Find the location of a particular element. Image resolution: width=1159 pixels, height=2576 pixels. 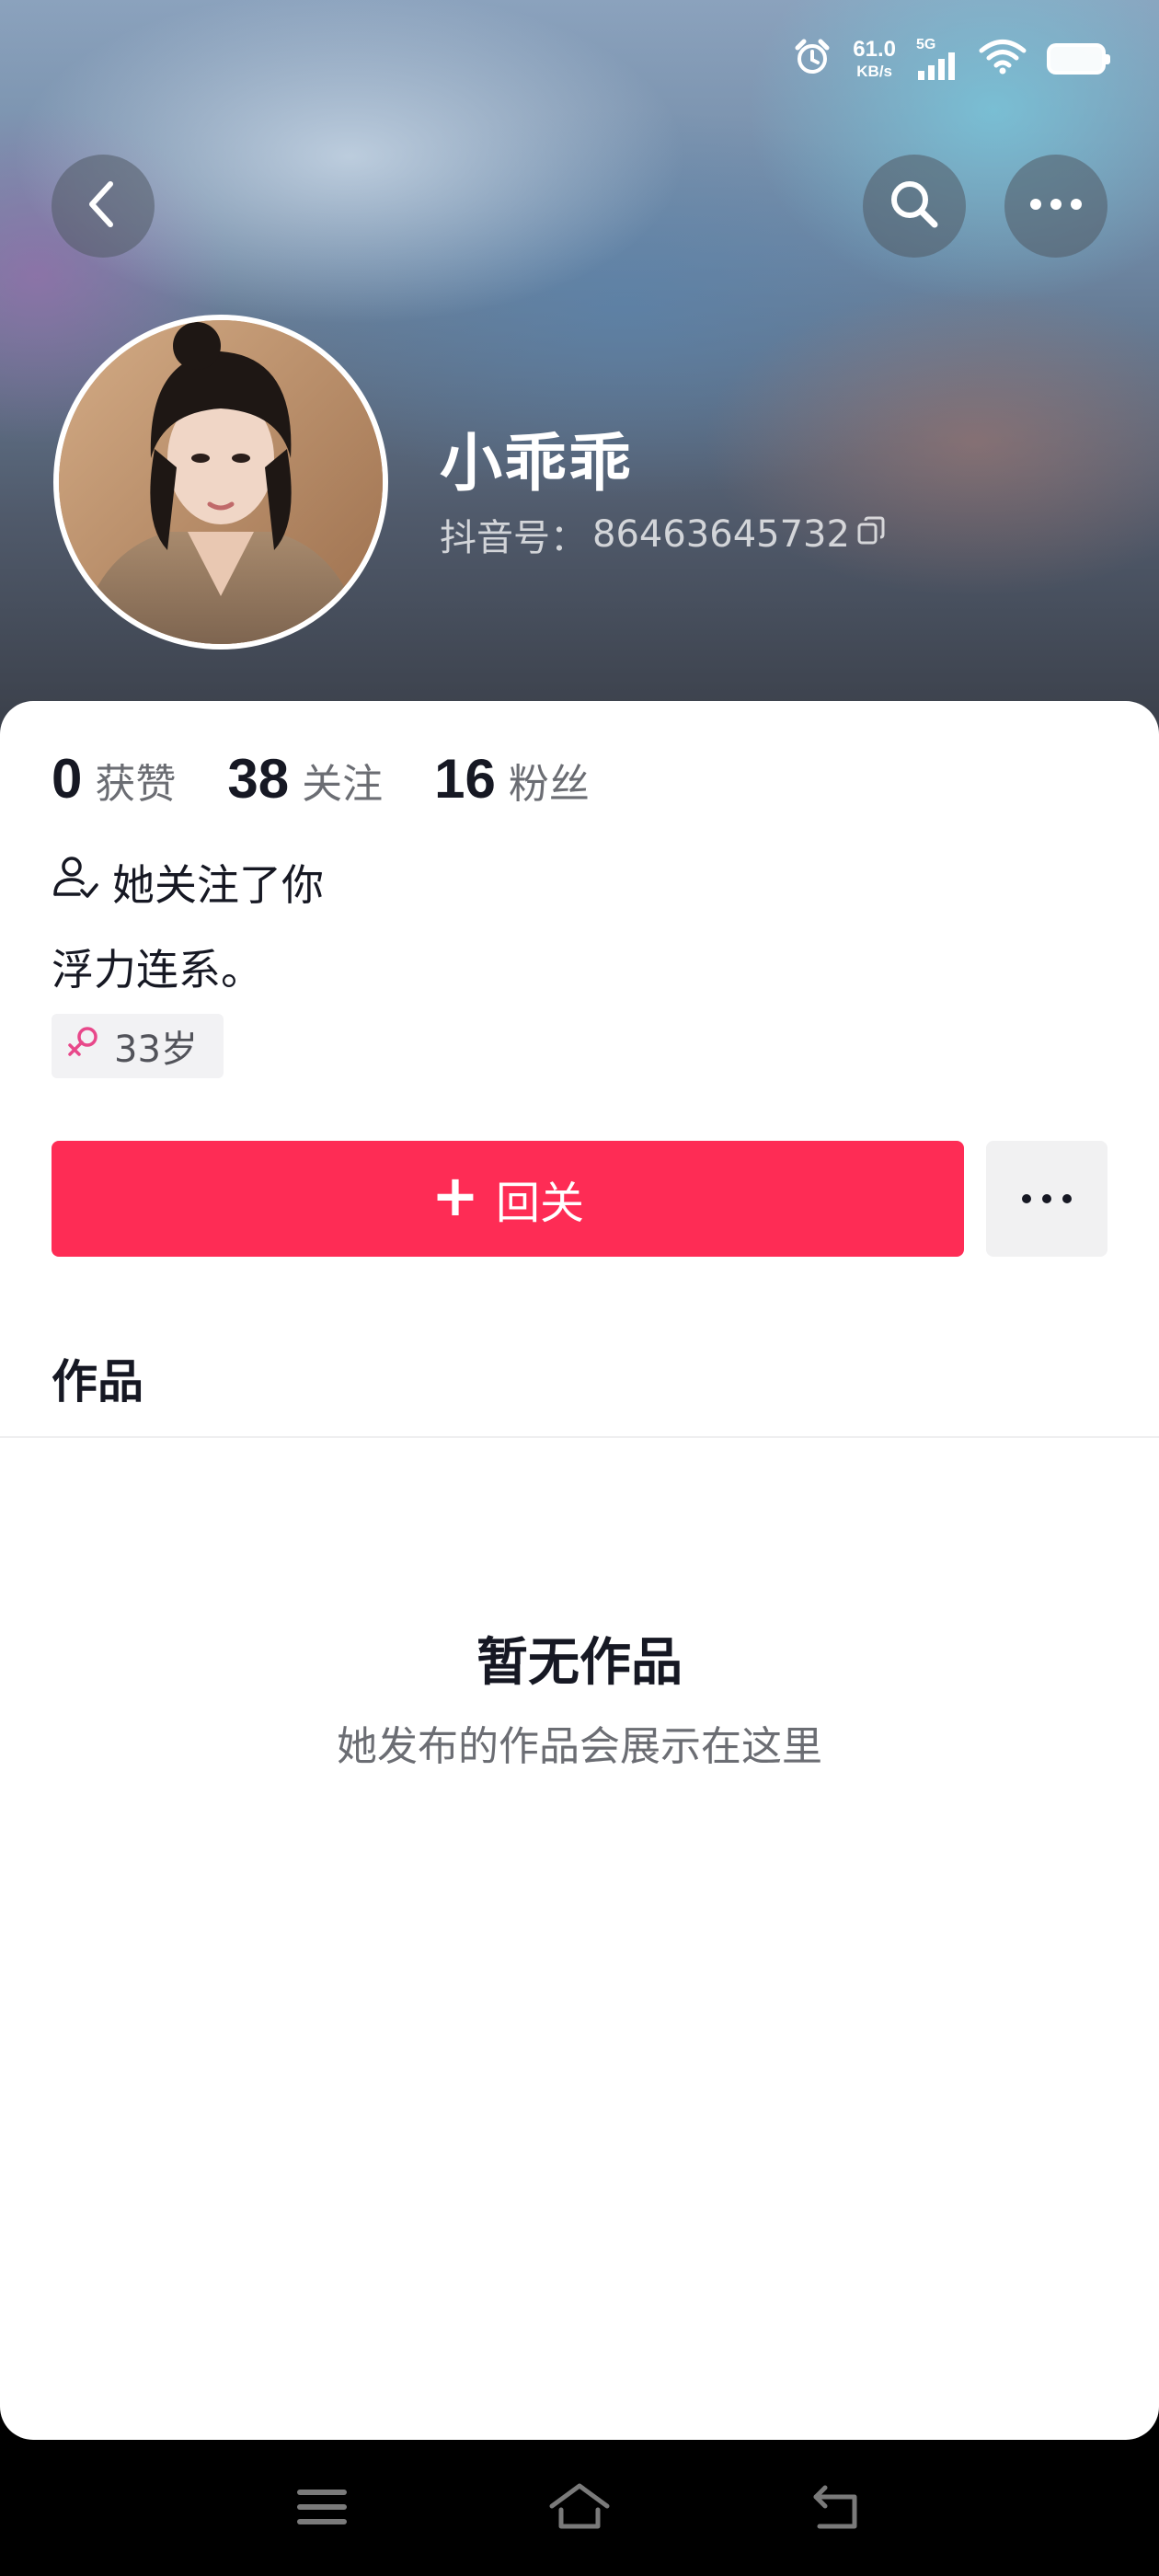

system-nav-bar is located at coordinates (579, 2508).